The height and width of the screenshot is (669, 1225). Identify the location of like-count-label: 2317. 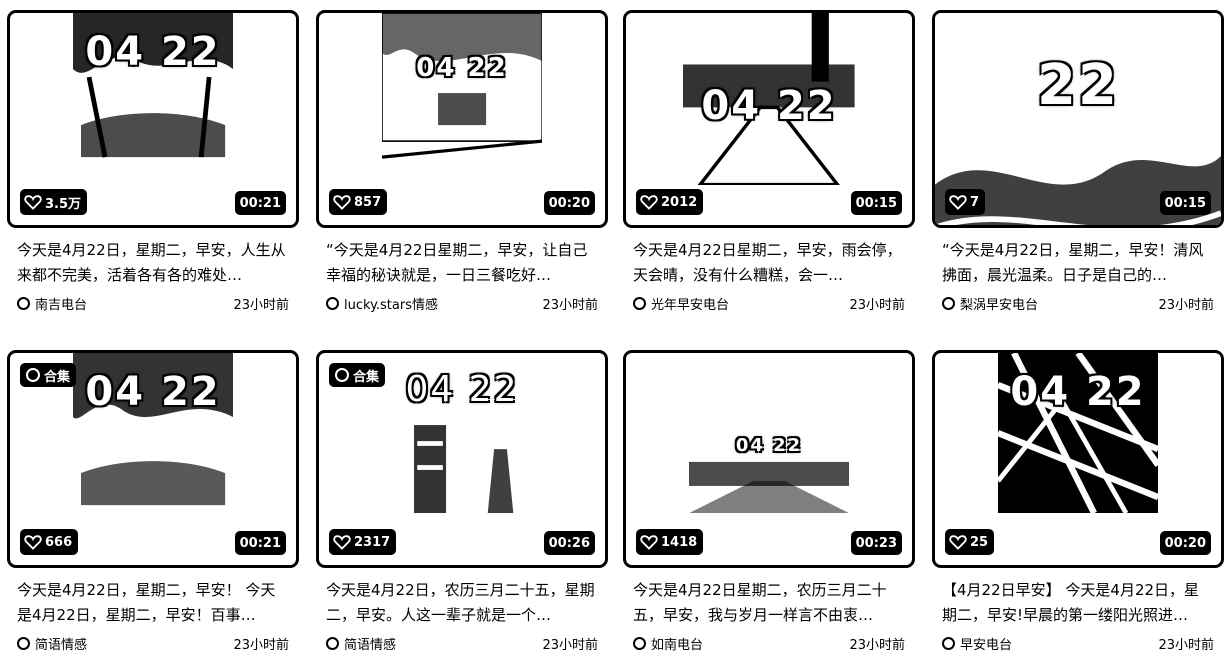
(372, 542).